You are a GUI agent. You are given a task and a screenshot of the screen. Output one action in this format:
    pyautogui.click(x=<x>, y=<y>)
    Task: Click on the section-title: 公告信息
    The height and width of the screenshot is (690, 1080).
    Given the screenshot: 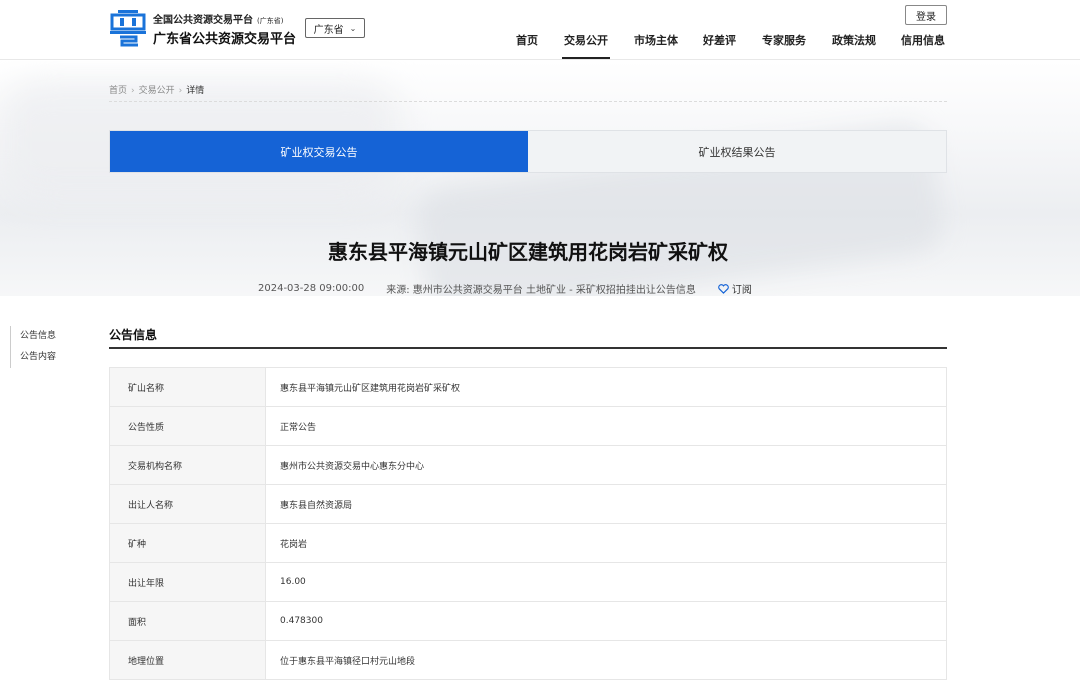 What is the action you would take?
    pyautogui.click(x=133, y=335)
    